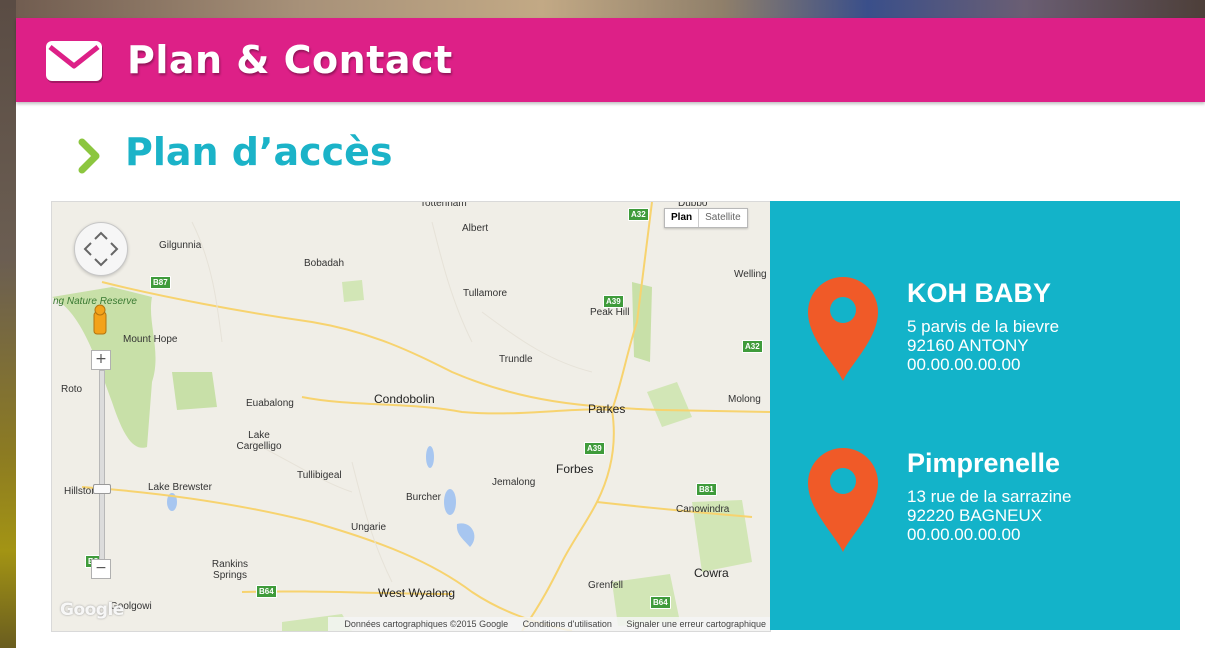 The image size is (1205, 648). I want to click on map-label: Tullibigeal, so click(319, 475).